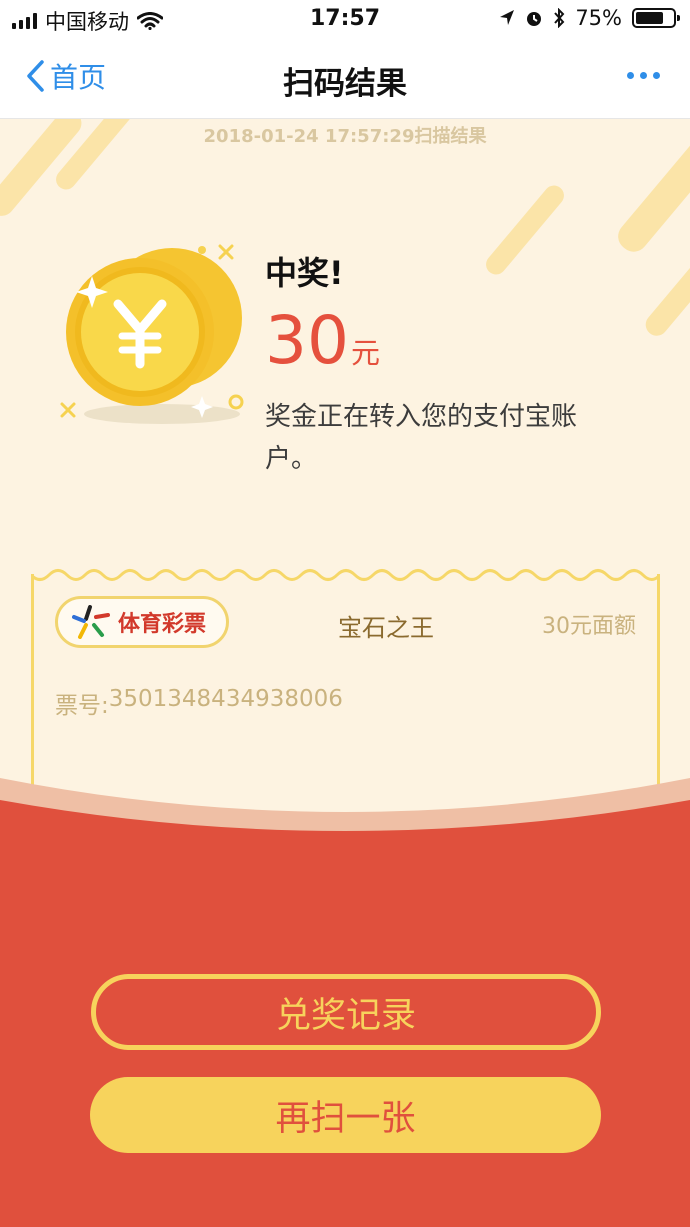 The image size is (690, 1227). What do you see at coordinates (643, 75) in the screenshot?
I see `more-icon` at bounding box center [643, 75].